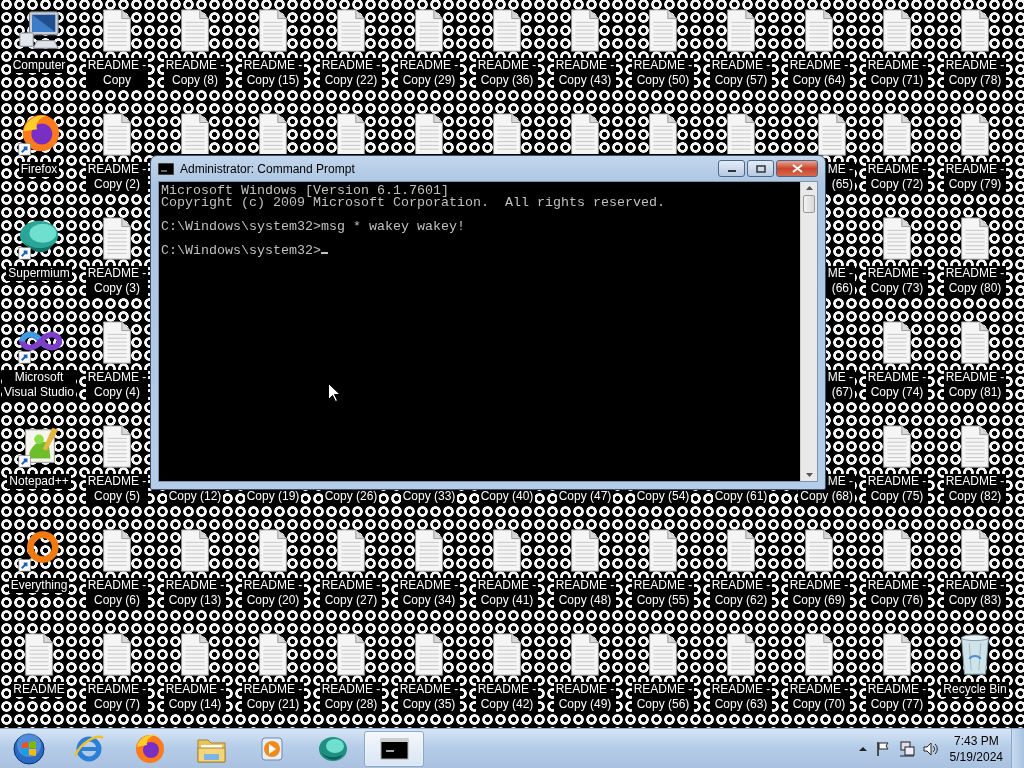 This screenshot has width=1024, height=768. I want to click on console-line: Copyright (c) 2009 Microsoft Corporation. All rights reserved., so click(413, 203).